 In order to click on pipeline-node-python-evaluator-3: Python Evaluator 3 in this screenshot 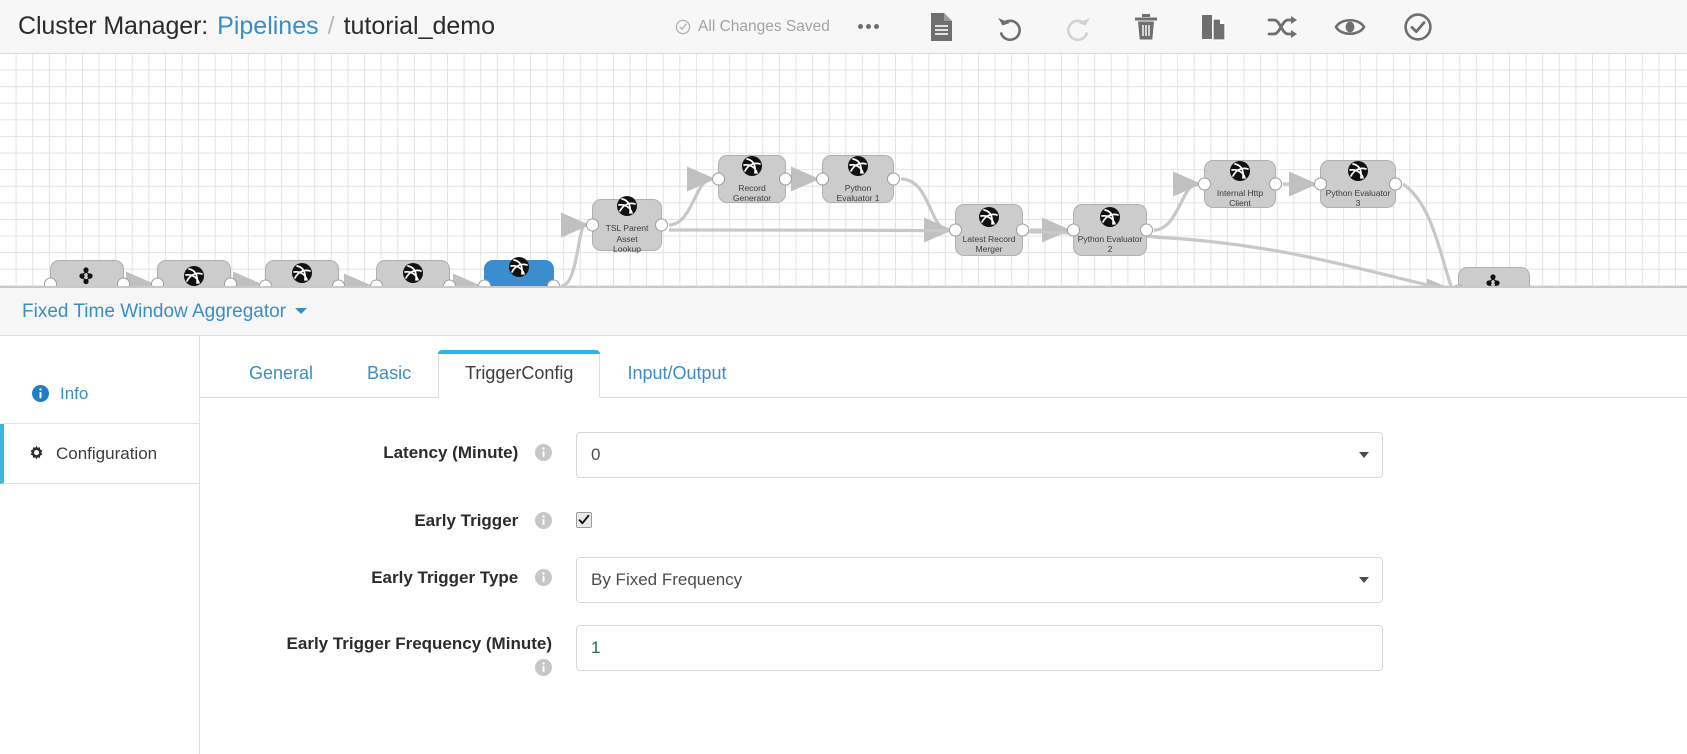, I will do `click(1358, 184)`.